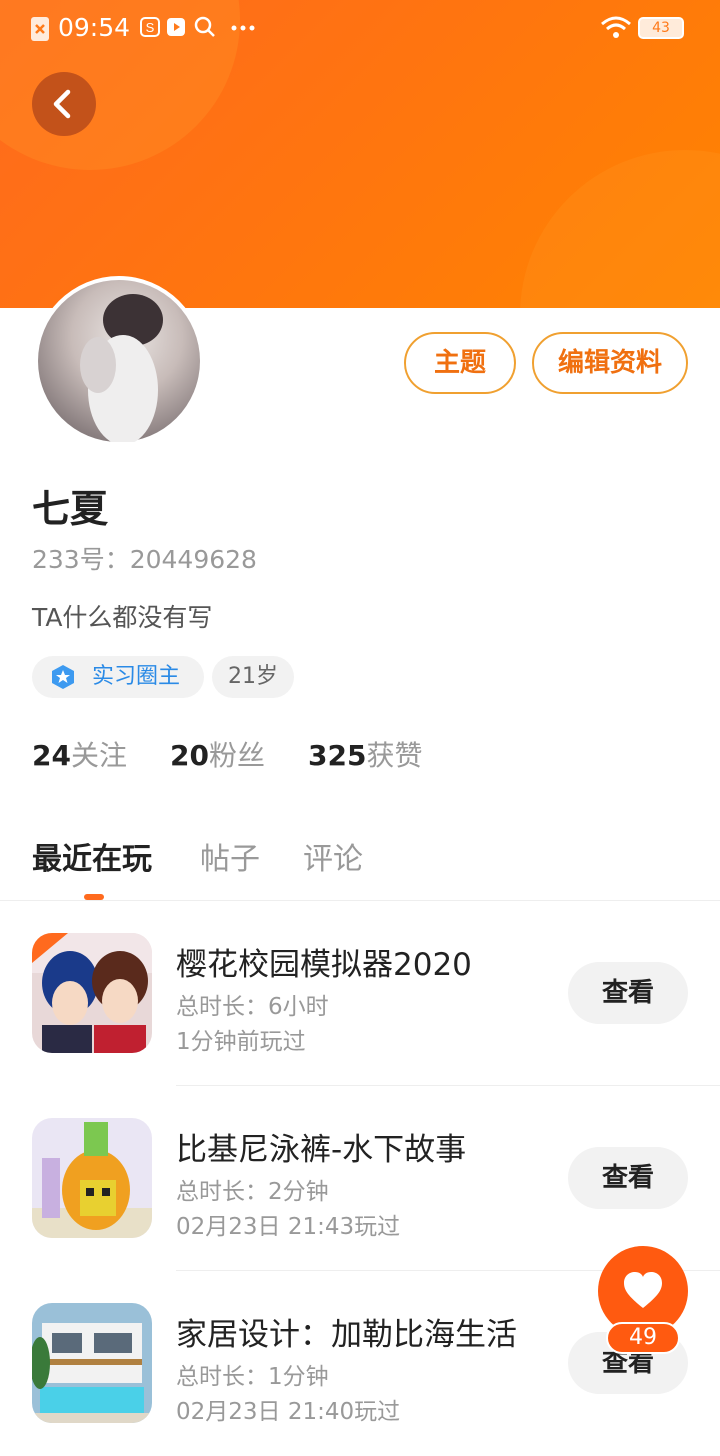  I want to click on edit-profile-button: 编辑资料, so click(610, 363).